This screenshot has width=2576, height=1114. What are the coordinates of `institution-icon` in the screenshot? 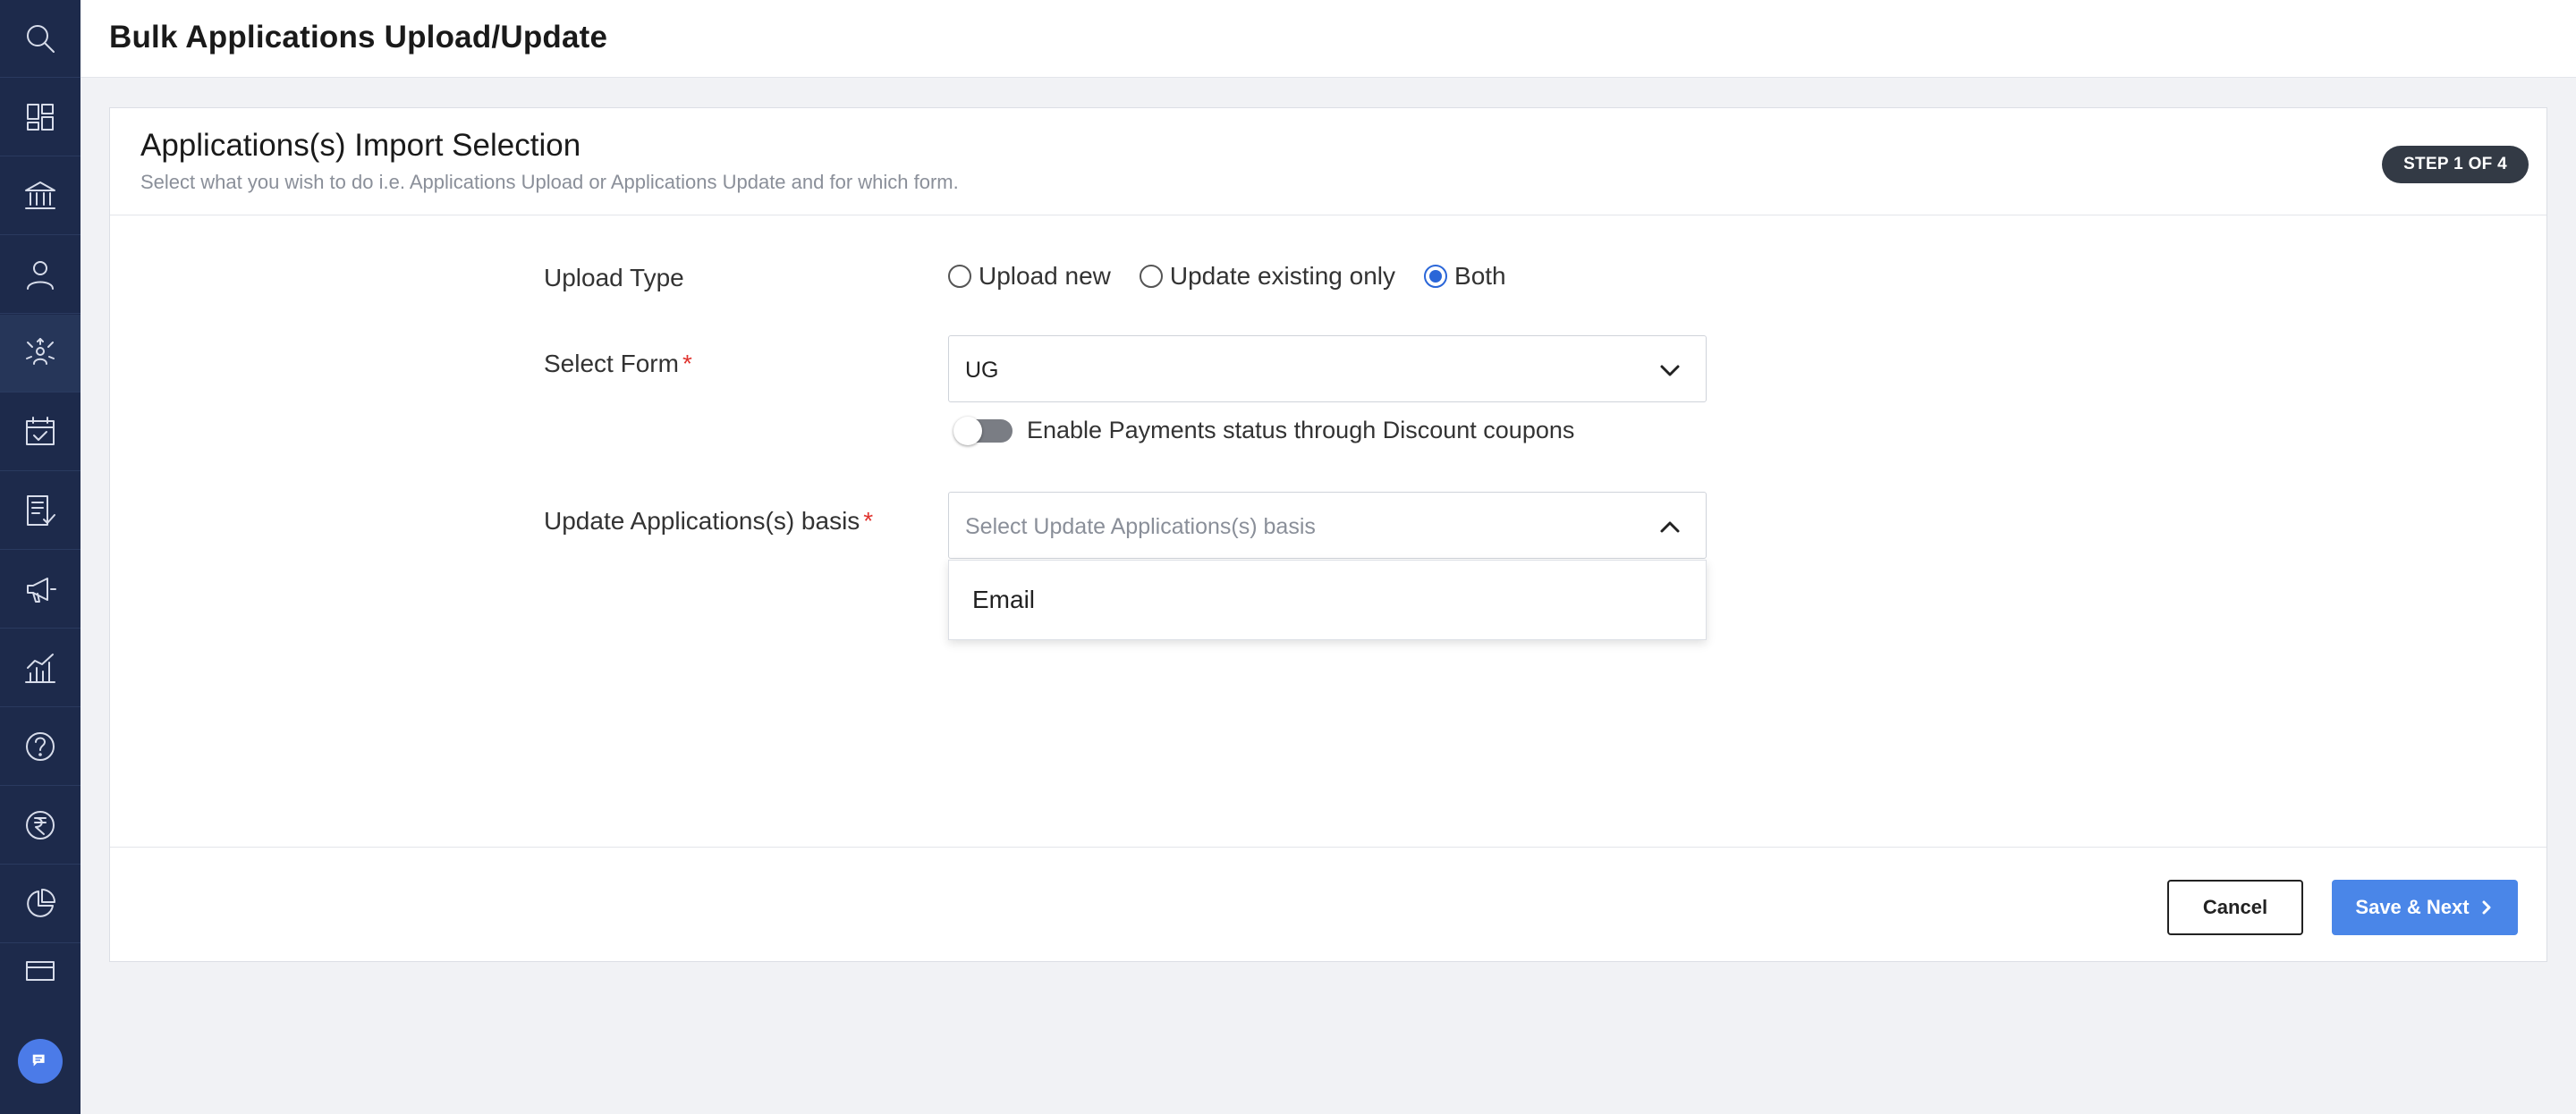 It's located at (40, 195).